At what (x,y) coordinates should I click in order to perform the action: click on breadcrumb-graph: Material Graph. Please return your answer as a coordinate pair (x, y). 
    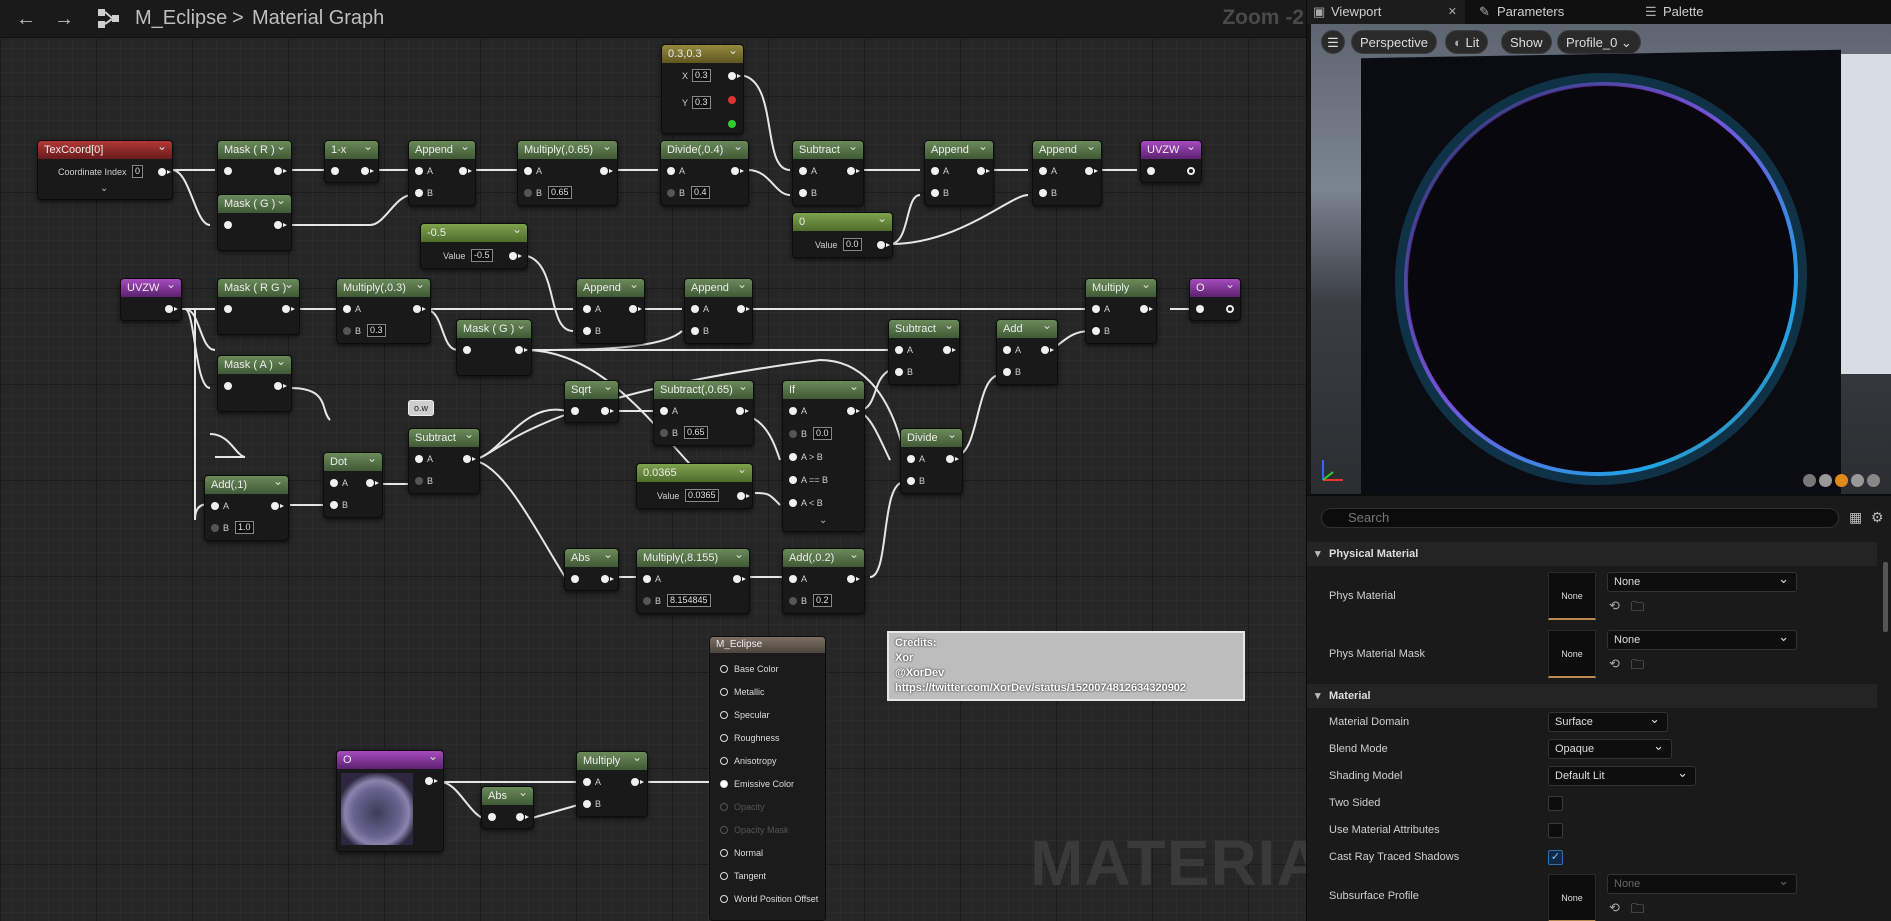
    Looking at the image, I should click on (318, 18).